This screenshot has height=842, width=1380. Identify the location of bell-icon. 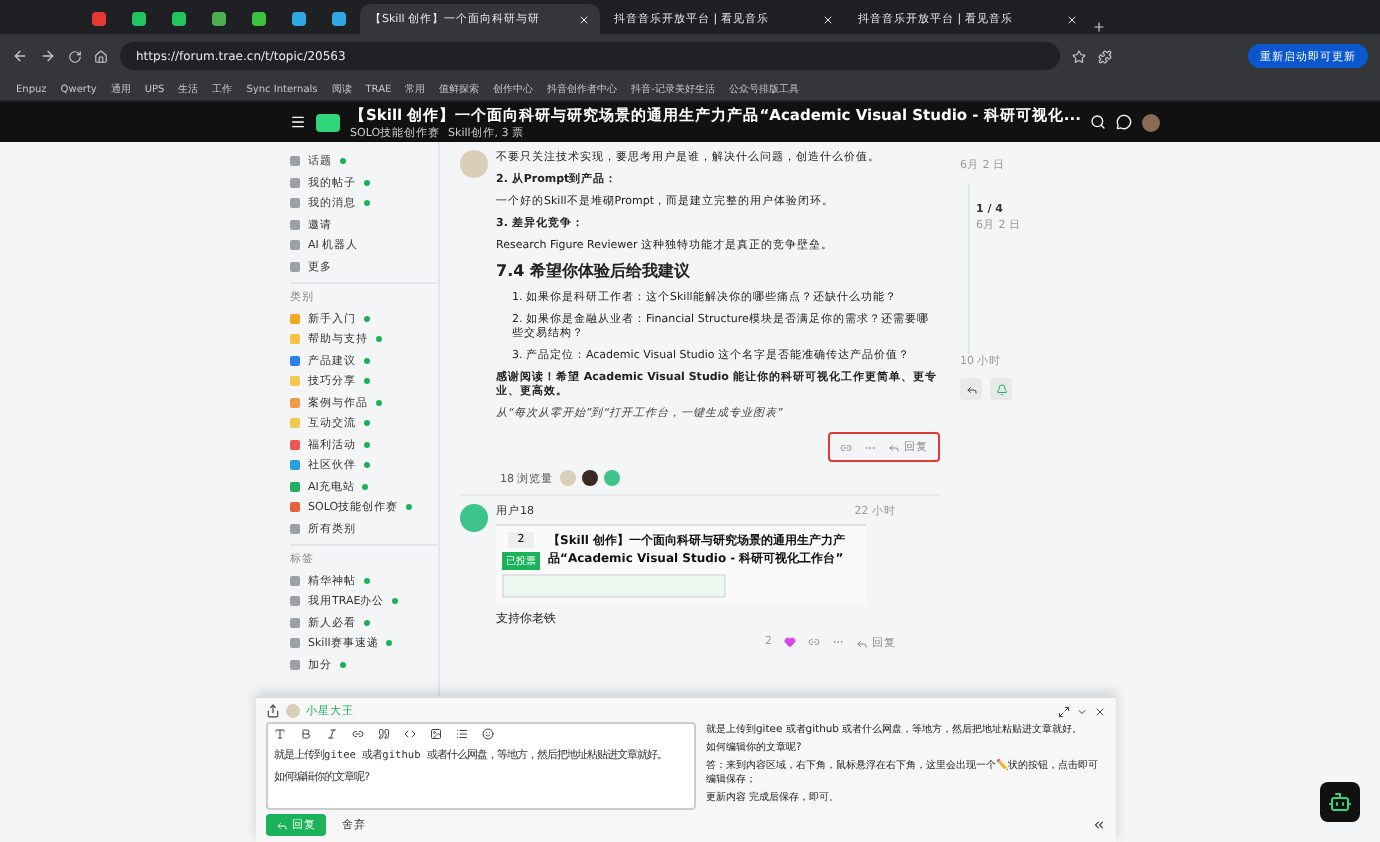
(1001, 389).